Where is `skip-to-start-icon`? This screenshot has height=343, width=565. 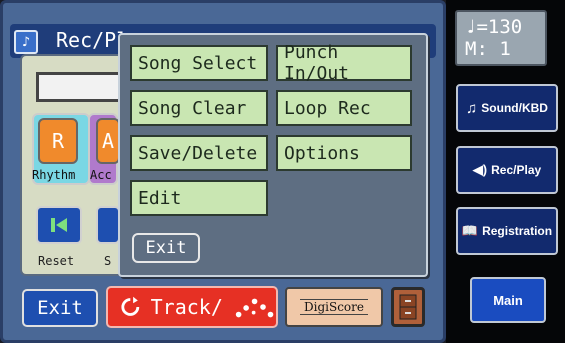 skip-to-start-icon is located at coordinates (59, 225).